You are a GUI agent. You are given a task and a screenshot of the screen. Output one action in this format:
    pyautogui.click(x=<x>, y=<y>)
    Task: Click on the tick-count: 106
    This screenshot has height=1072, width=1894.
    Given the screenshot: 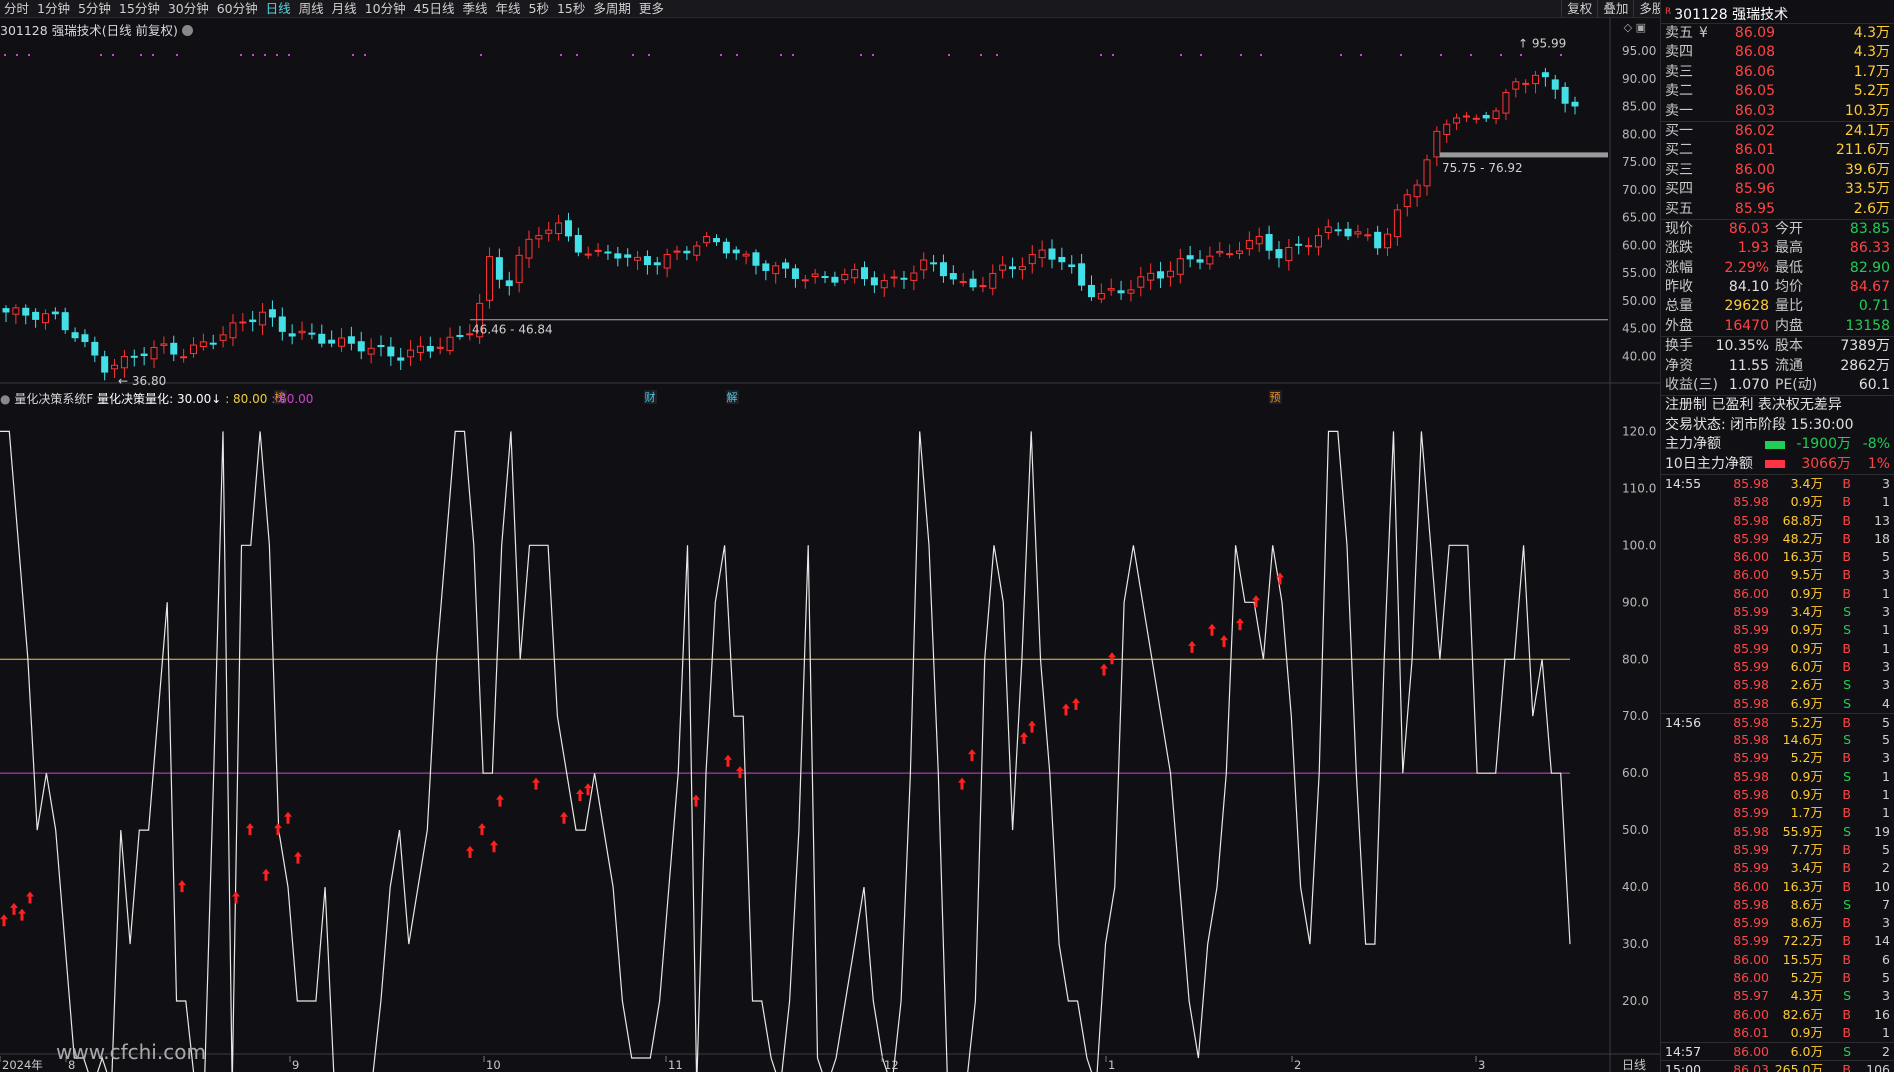 What is the action you would take?
    pyautogui.click(x=1878, y=1067)
    